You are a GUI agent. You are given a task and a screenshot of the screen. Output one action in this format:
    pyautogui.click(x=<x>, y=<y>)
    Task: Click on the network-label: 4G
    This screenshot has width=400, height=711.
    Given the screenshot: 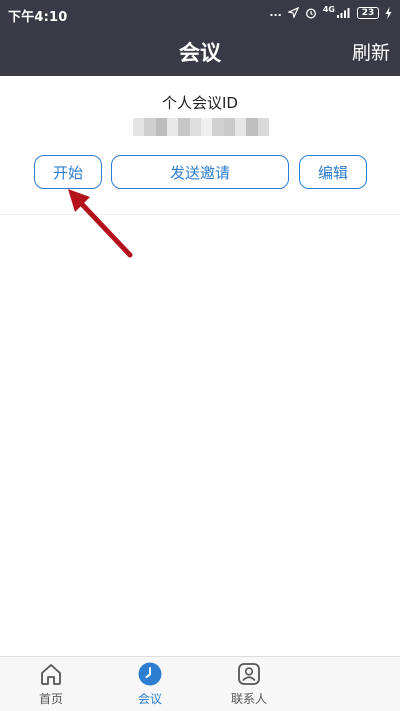 What is the action you would take?
    pyautogui.click(x=328, y=9)
    